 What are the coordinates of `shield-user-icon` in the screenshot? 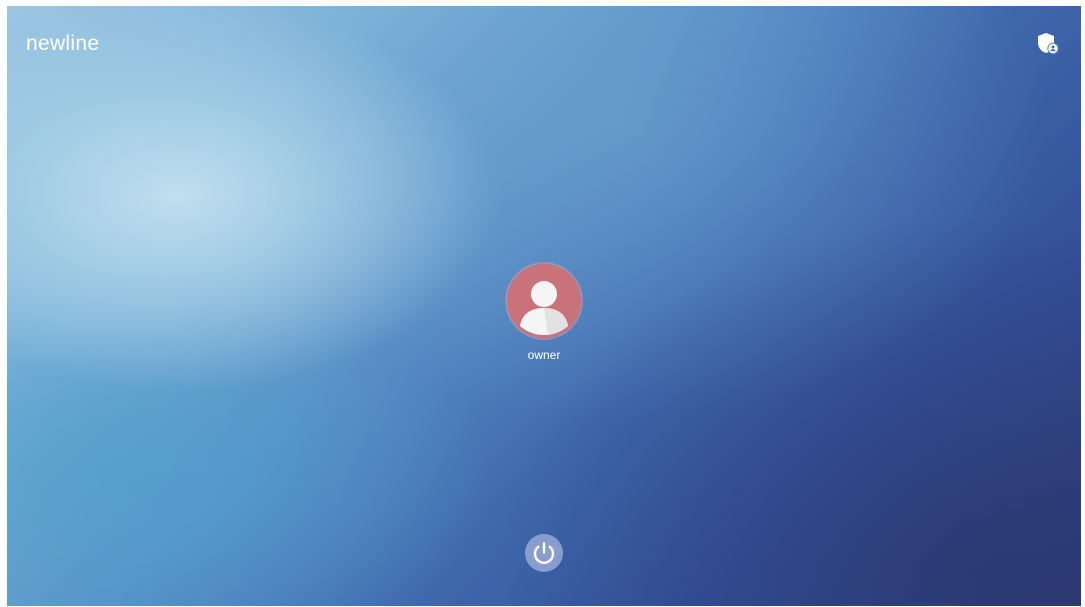 It's located at (1048, 44).